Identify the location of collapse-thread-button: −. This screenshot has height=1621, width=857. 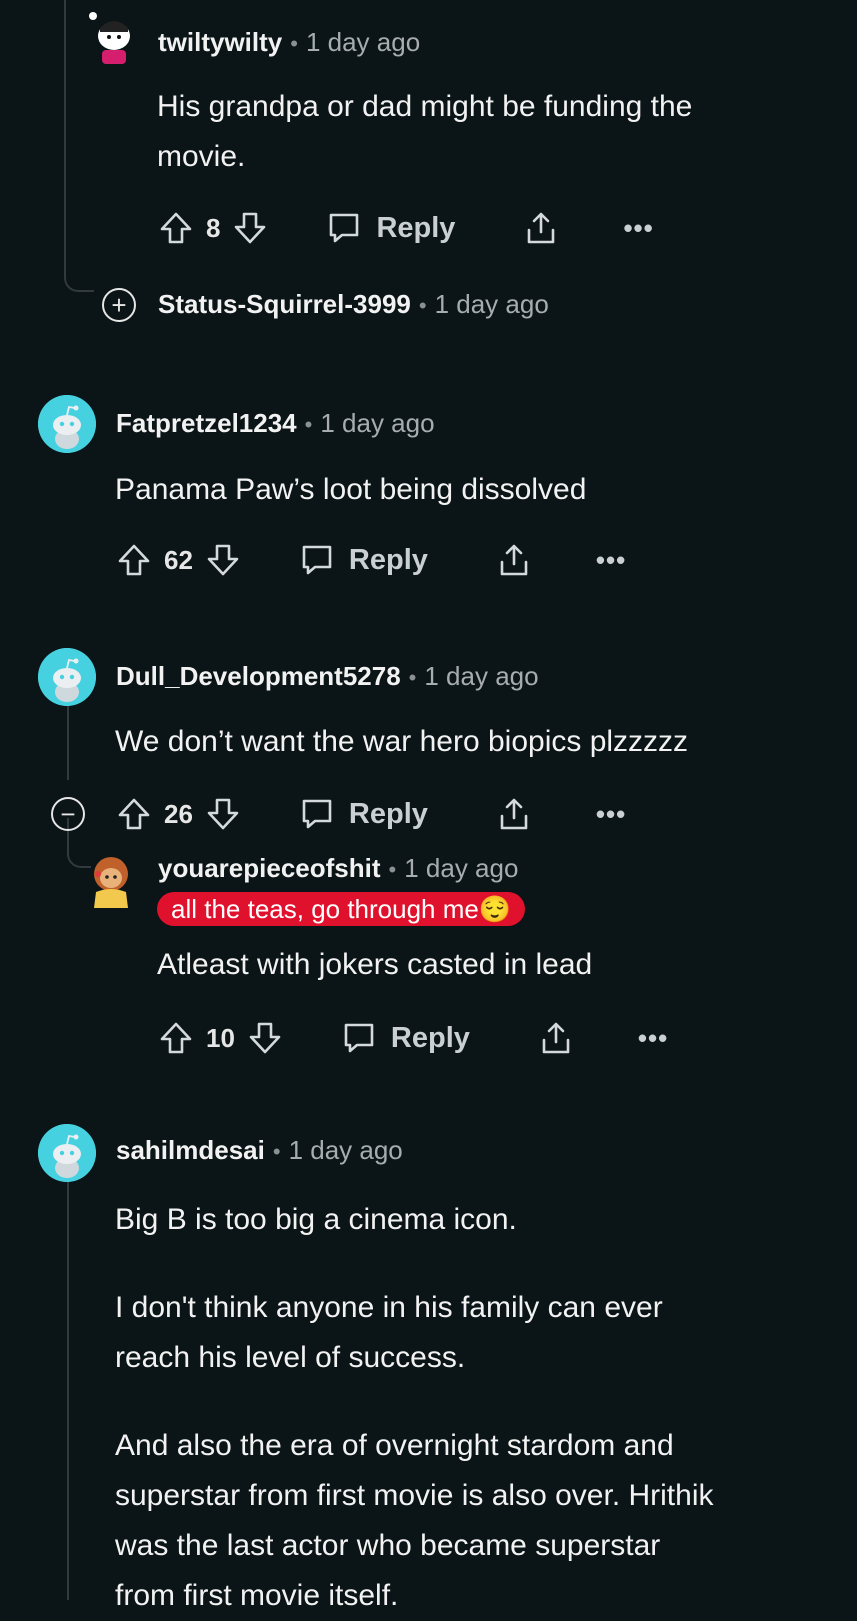
(68, 814).